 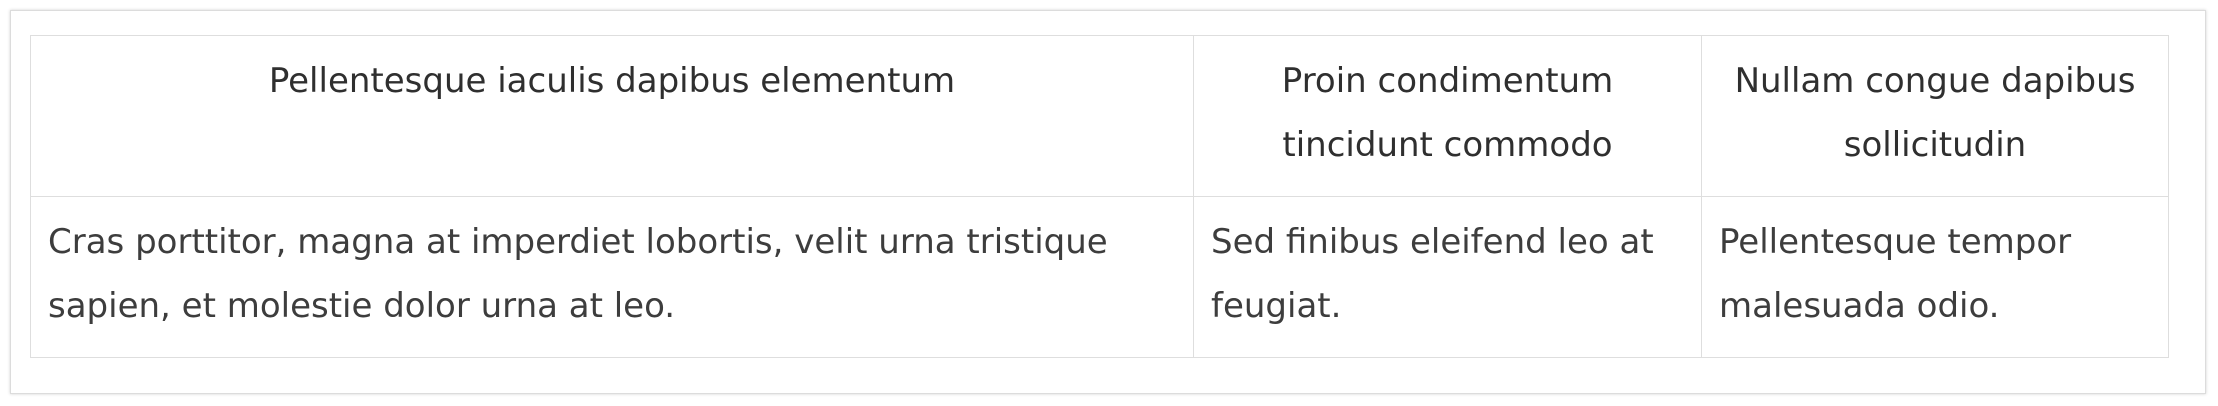 I want to click on column-header-2: Proin condimentum tincidunt commodo, so click(x=1447, y=116).